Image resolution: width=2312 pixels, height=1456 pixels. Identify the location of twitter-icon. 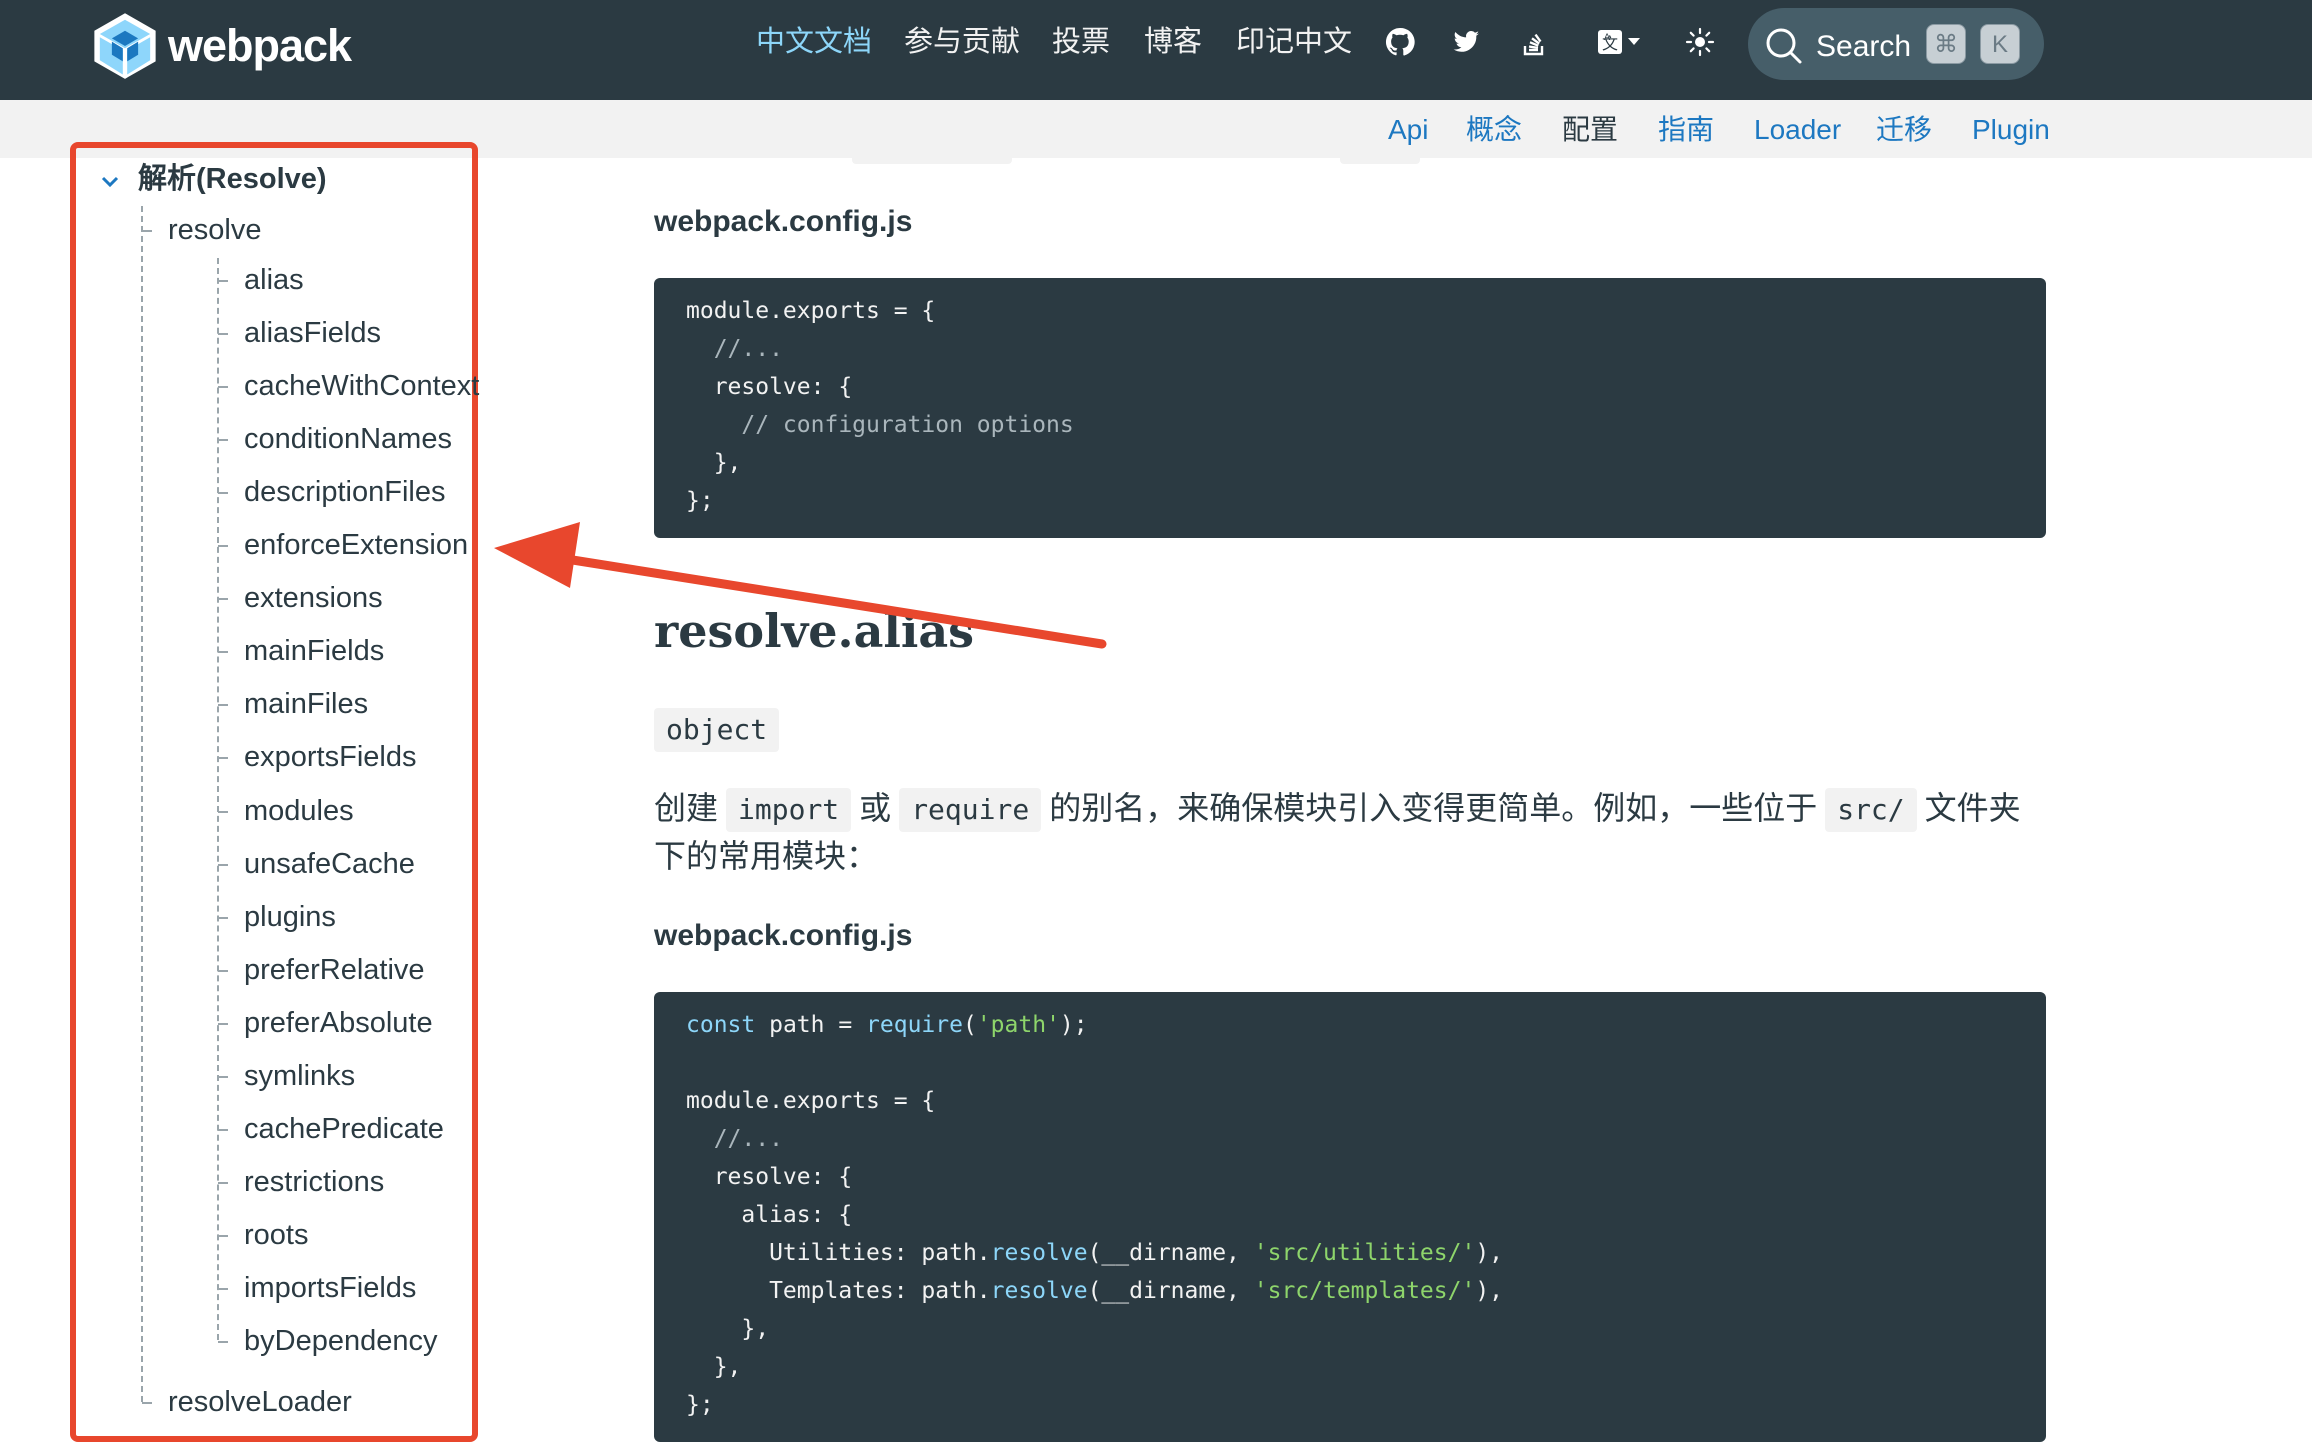
(1466, 42).